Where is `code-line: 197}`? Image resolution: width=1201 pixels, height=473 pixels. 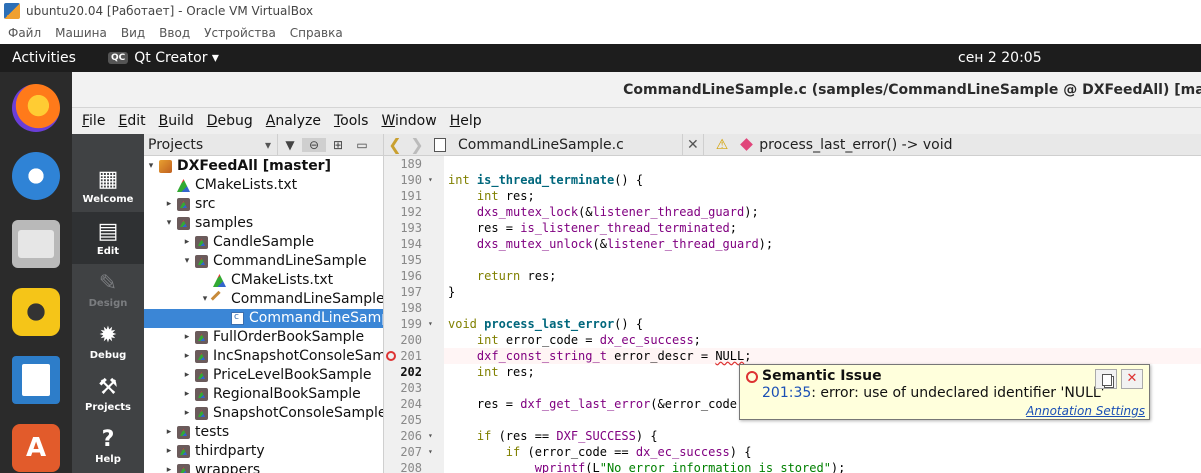 code-line: 197} is located at coordinates (792, 292).